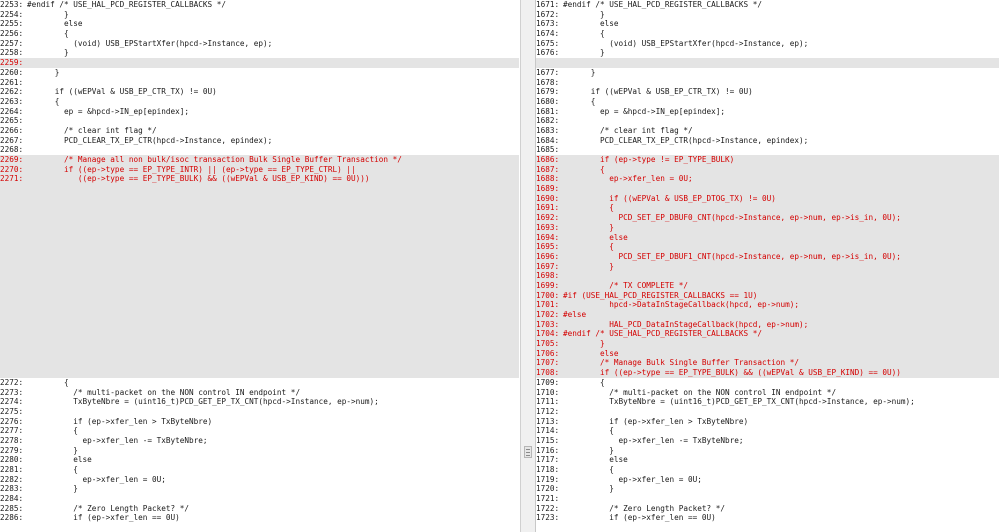 This screenshot has height=532, width=999. I want to click on code-text: /* Zero Length Packet? */, so click(644, 508).